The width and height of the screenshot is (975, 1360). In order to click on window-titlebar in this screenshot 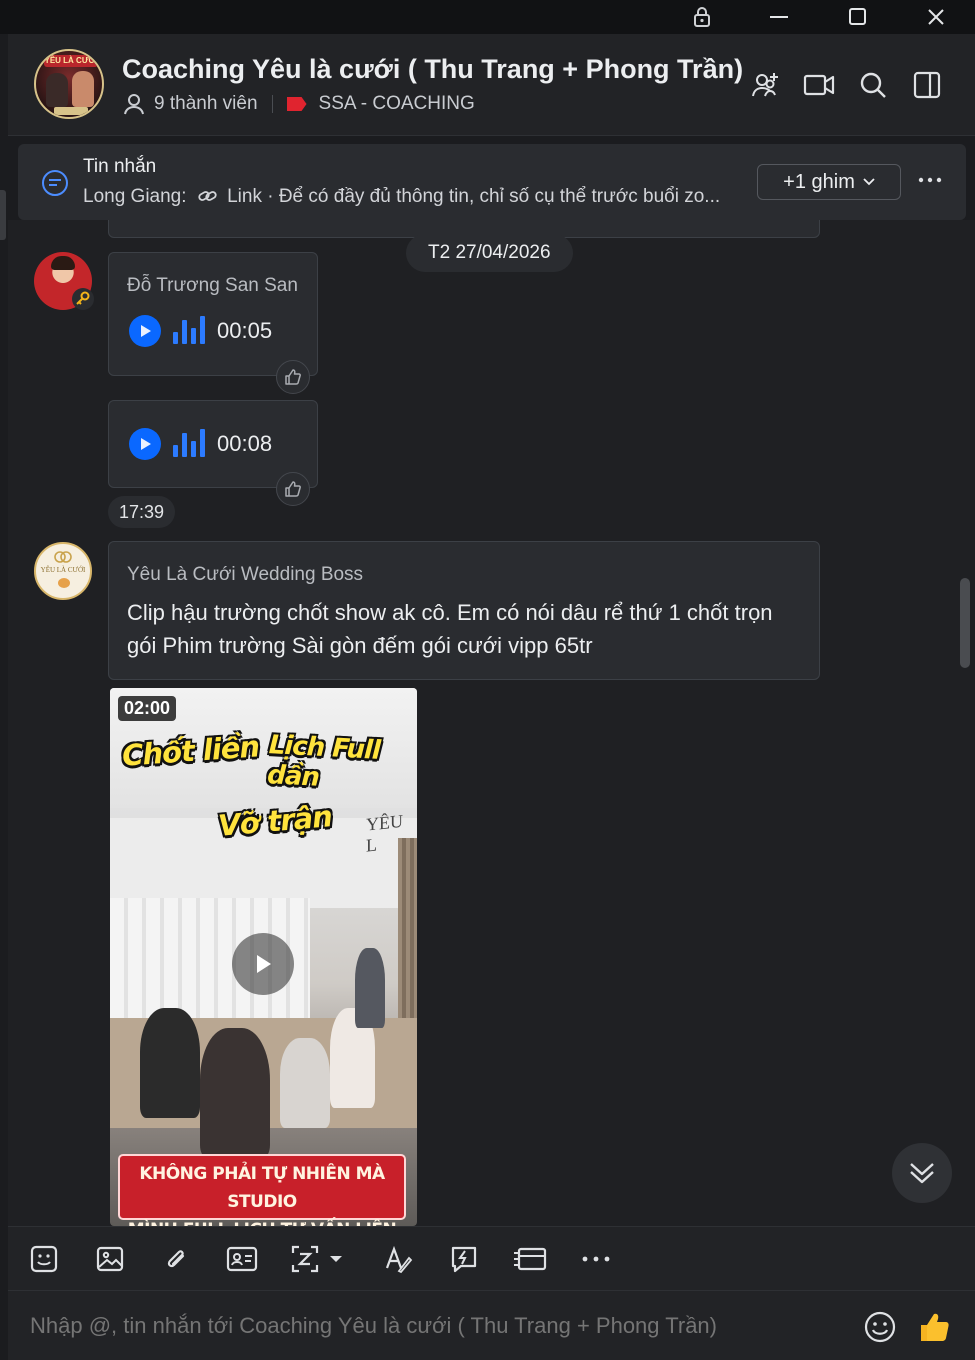, I will do `click(487, 17)`.